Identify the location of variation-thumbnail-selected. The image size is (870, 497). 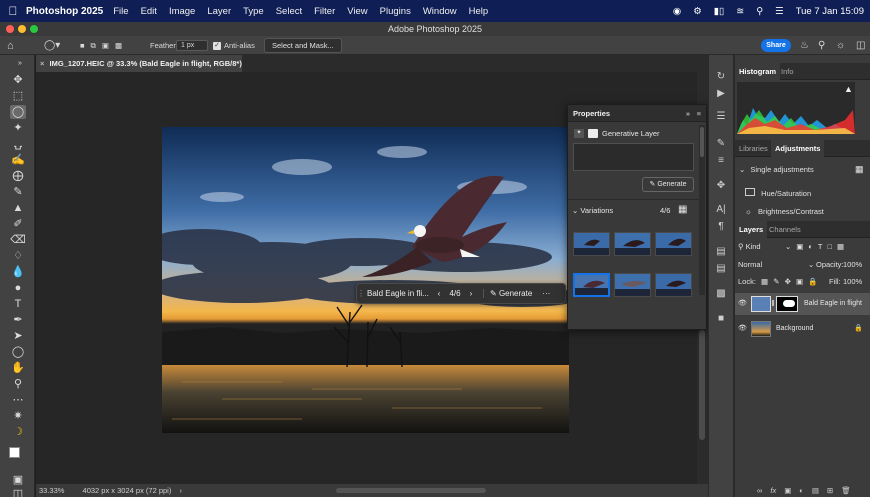
(591, 285).